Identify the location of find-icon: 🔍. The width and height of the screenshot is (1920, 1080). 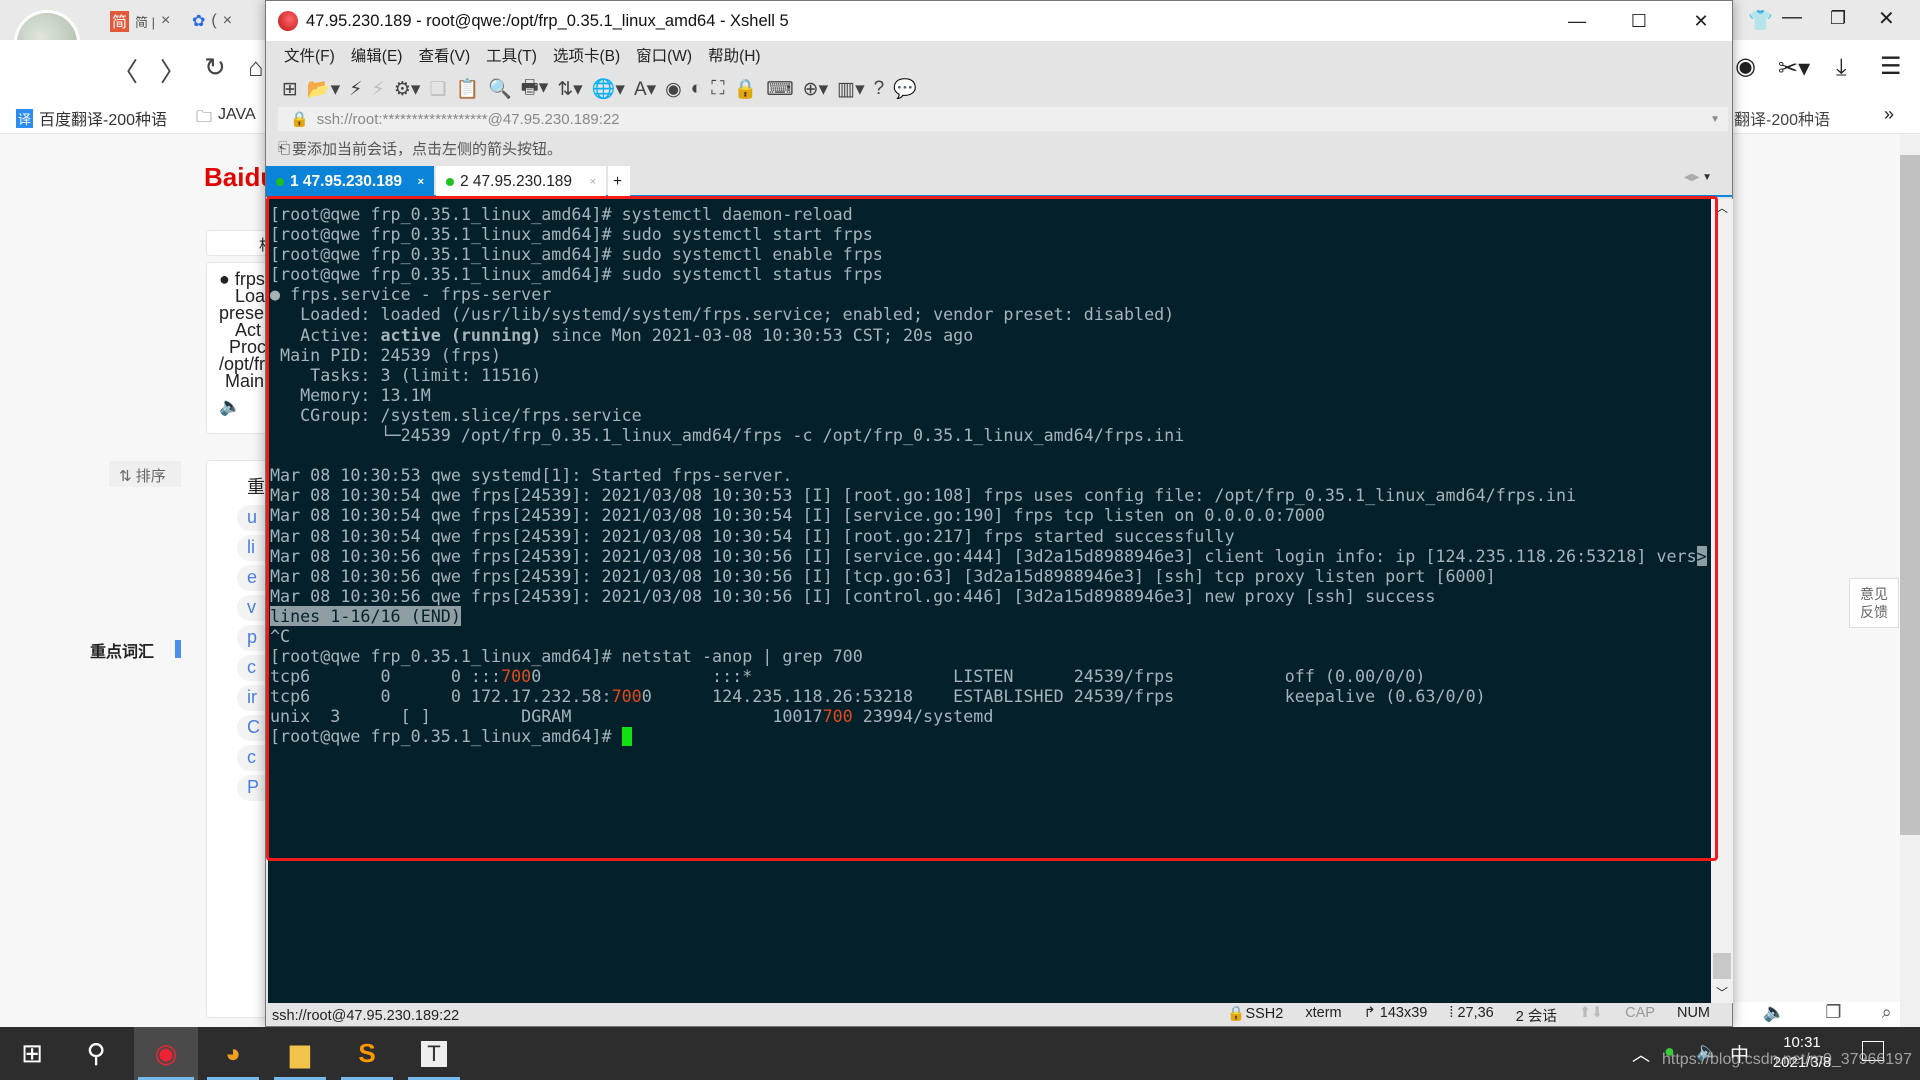
(500, 89).